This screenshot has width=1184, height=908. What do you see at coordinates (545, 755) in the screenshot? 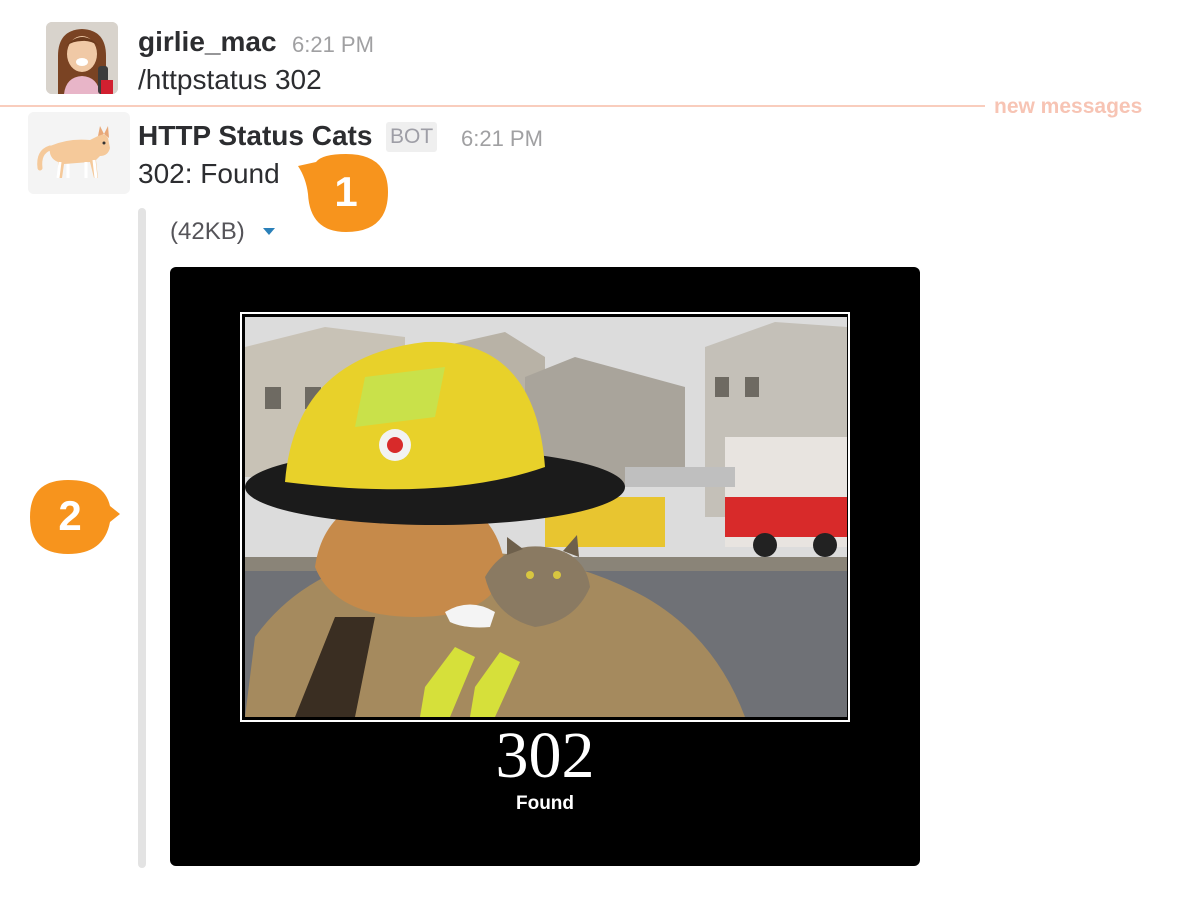
I see `poster-status-code: 302` at bounding box center [545, 755].